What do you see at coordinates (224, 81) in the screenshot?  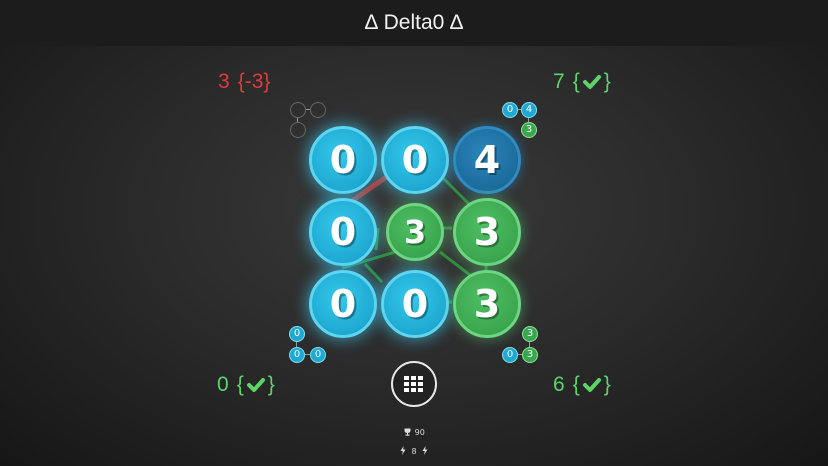 I see `corner-value: 3` at bounding box center [224, 81].